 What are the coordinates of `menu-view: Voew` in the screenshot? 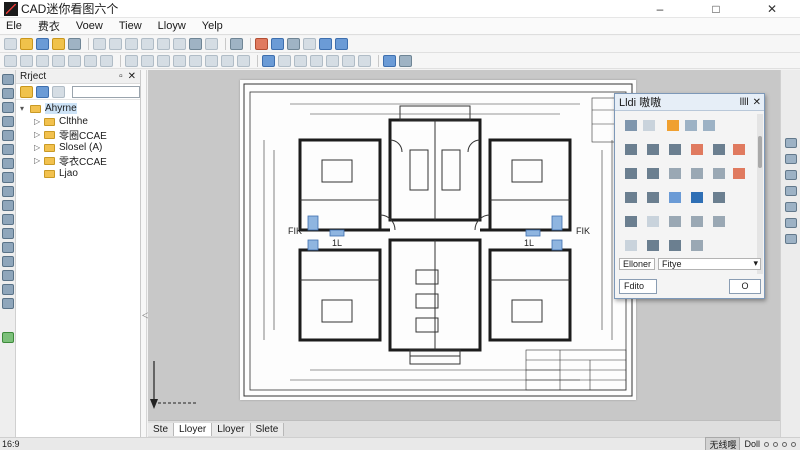 It's located at (91, 26).